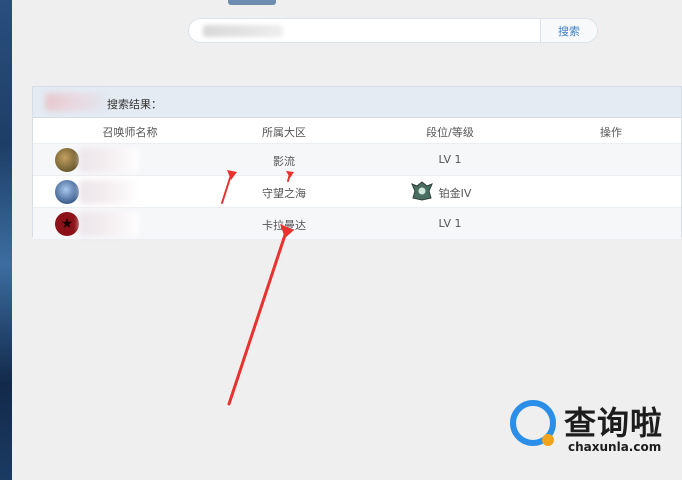 The image size is (682, 480). Describe the element at coordinates (67, 224) in the screenshot. I see `summoner-avatar: ★` at that location.